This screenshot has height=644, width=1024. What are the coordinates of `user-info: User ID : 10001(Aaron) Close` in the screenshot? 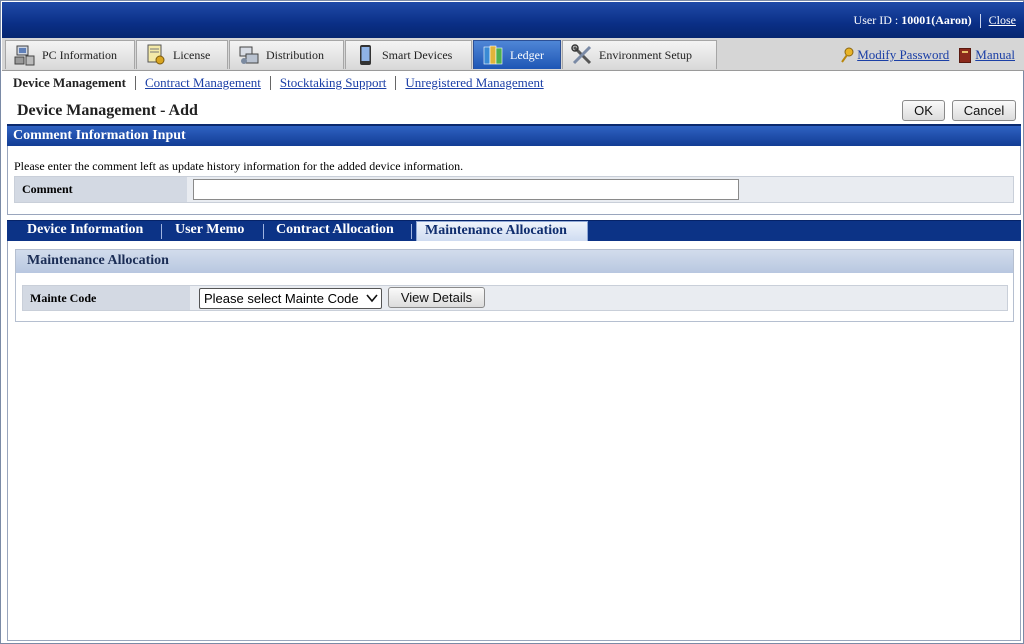 It's located at (935, 20).